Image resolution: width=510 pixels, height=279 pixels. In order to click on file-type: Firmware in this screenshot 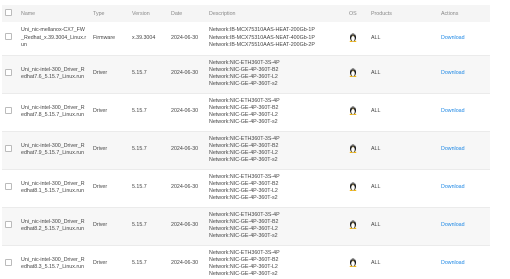, I will do `click(104, 37)`.